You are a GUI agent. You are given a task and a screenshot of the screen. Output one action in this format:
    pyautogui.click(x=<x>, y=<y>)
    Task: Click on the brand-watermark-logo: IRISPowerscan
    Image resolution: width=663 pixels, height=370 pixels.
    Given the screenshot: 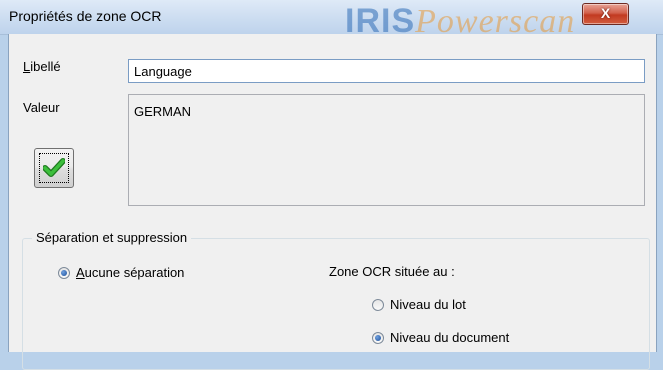 What is the action you would take?
    pyautogui.click(x=460, y=19)
    